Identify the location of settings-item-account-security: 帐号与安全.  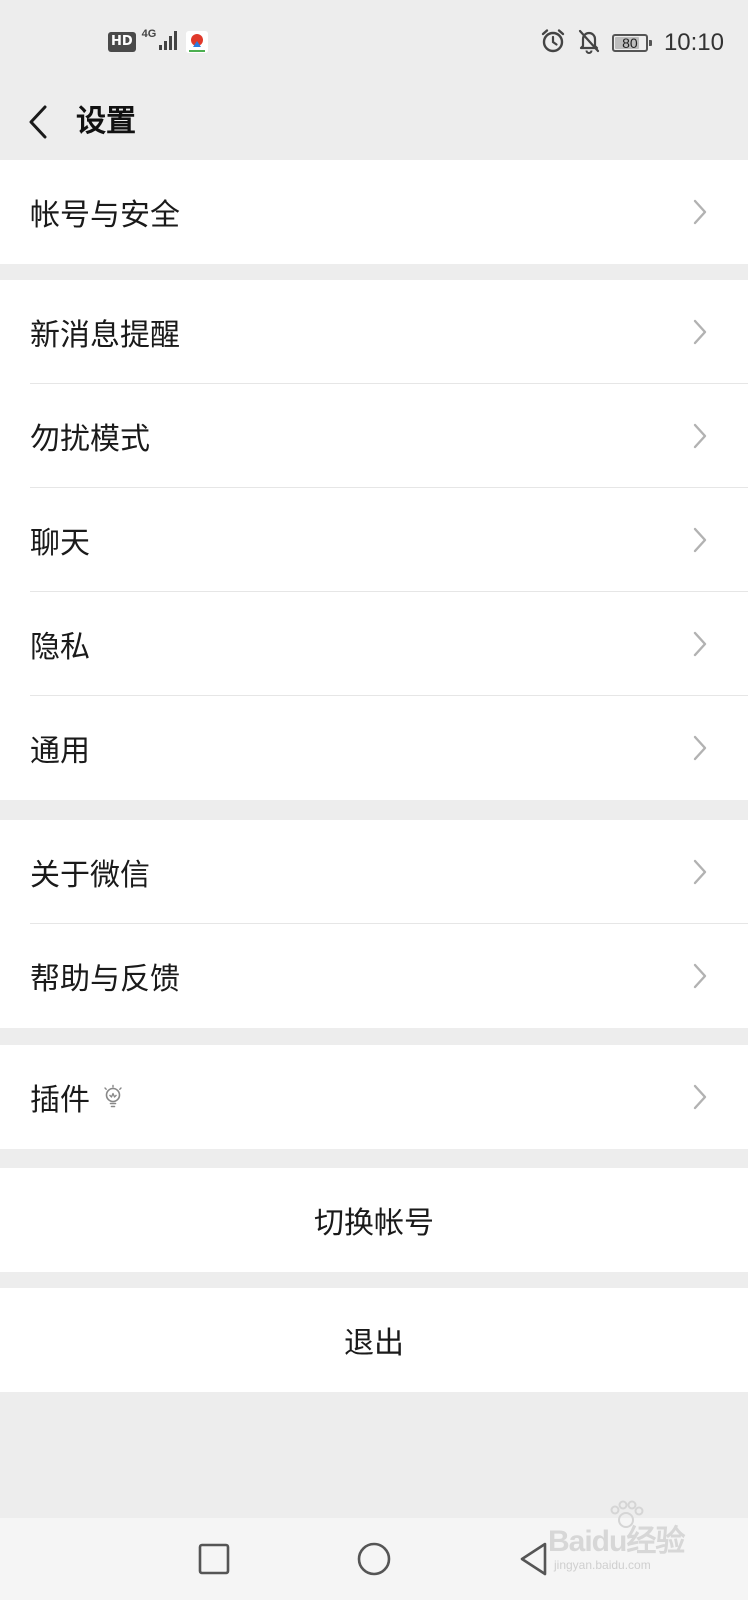
(374, 212).